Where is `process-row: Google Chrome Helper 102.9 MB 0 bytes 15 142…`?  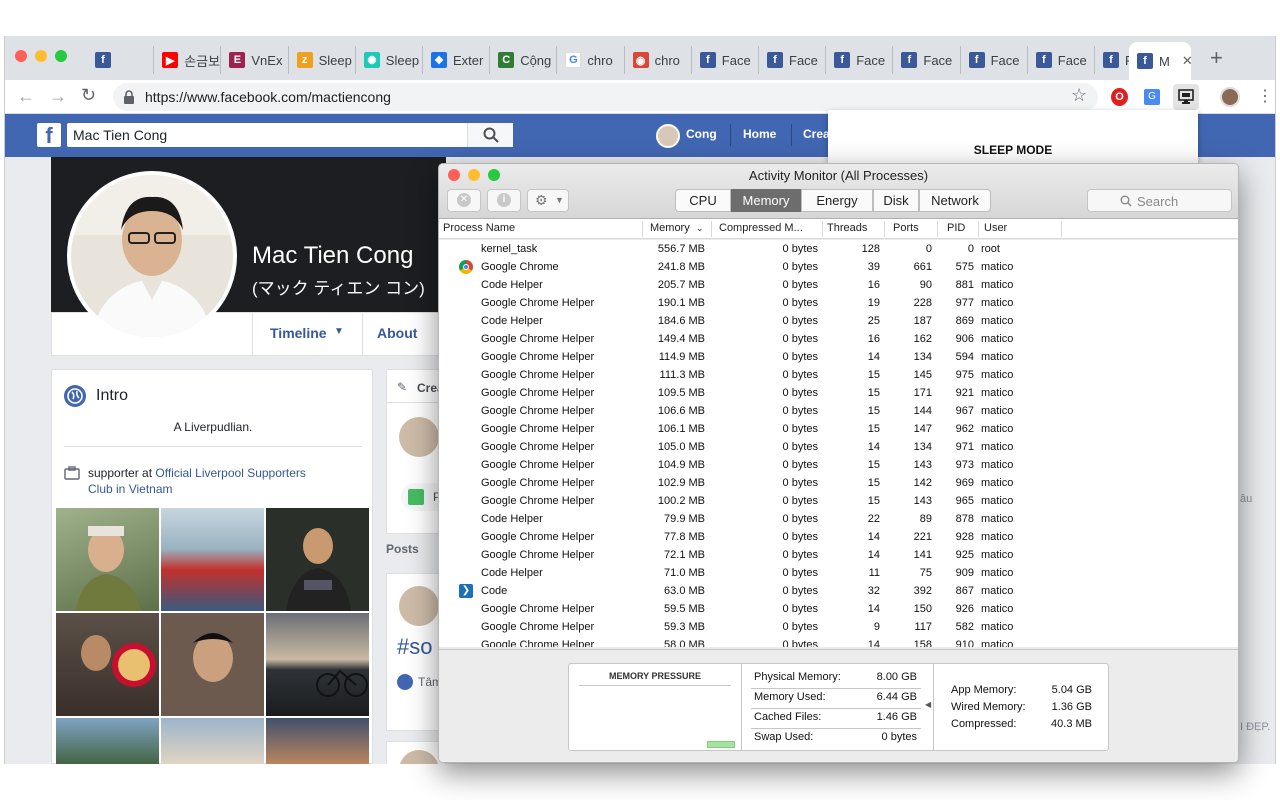
process-row: Google Chrome Helper 102.9 MB 0 bytes 15 142… is located at coordinates (838, 483).